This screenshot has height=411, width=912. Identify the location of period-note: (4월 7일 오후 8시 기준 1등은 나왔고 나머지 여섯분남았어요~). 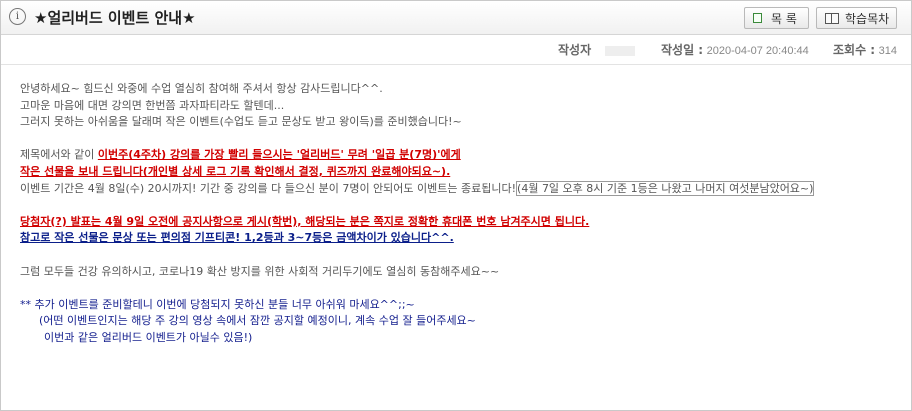
(665, 188).